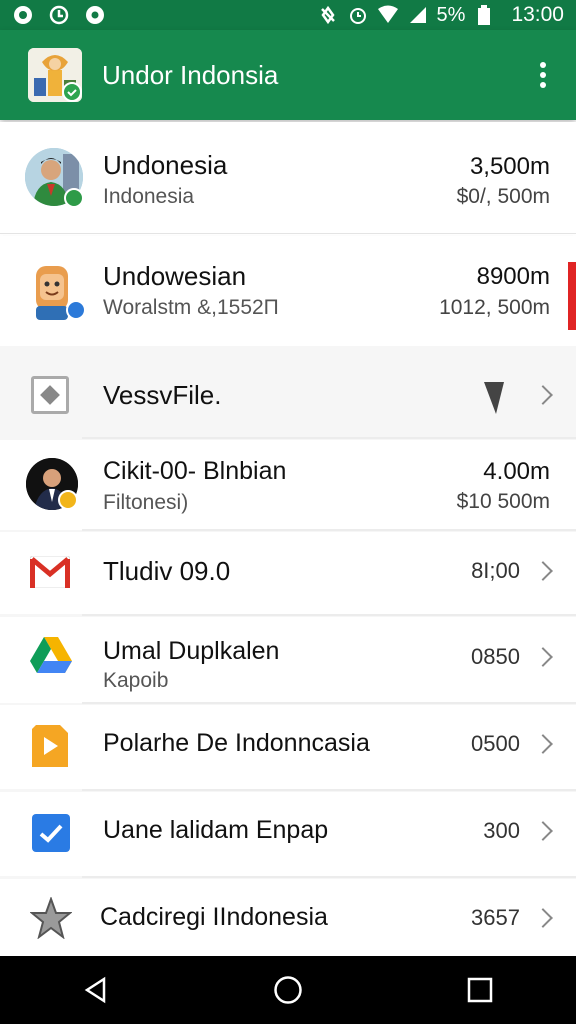  I want to click on mute-icon, so click(328, 15).